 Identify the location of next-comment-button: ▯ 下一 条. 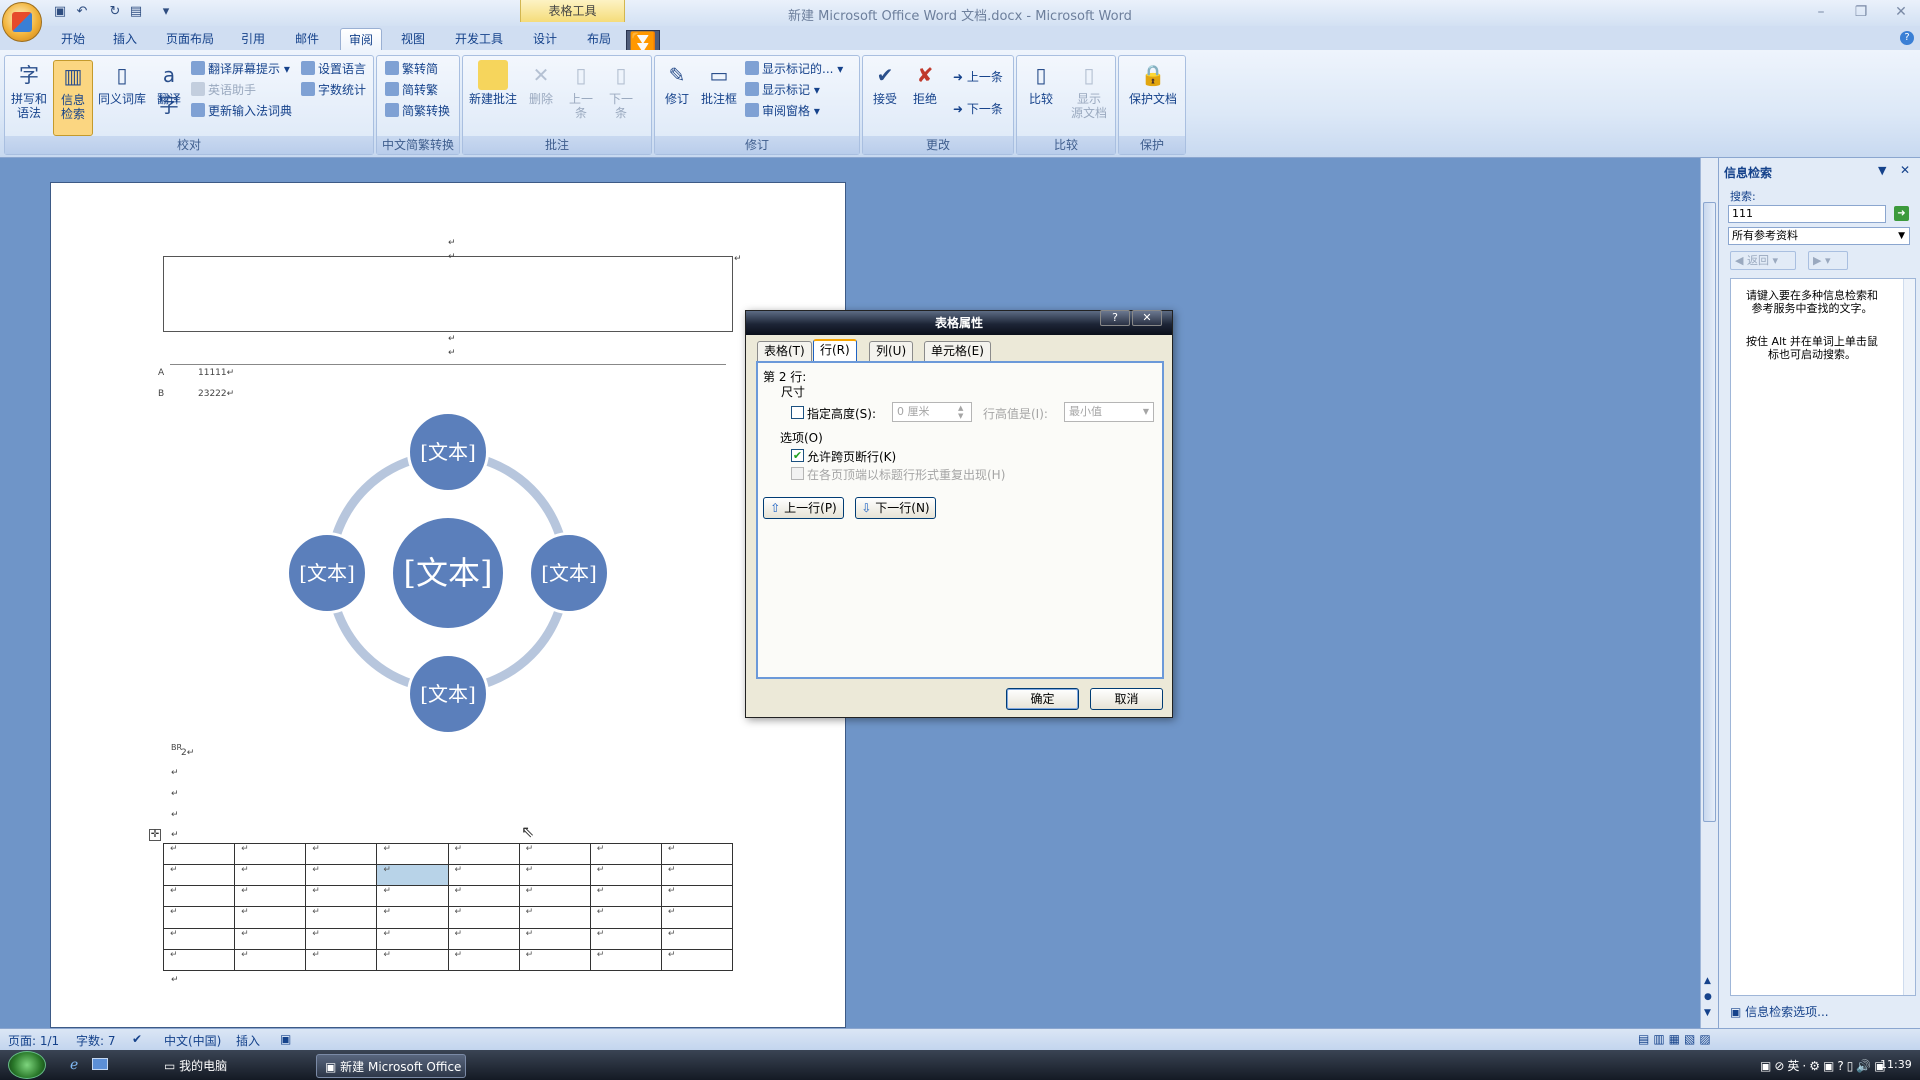
(621, 90).